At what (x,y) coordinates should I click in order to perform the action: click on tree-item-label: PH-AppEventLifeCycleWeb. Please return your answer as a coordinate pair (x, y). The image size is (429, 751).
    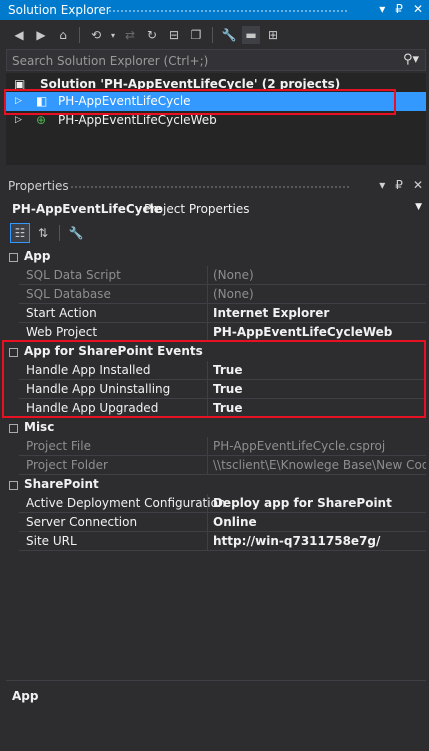
    Looking at the image, I should click on (137, 120).